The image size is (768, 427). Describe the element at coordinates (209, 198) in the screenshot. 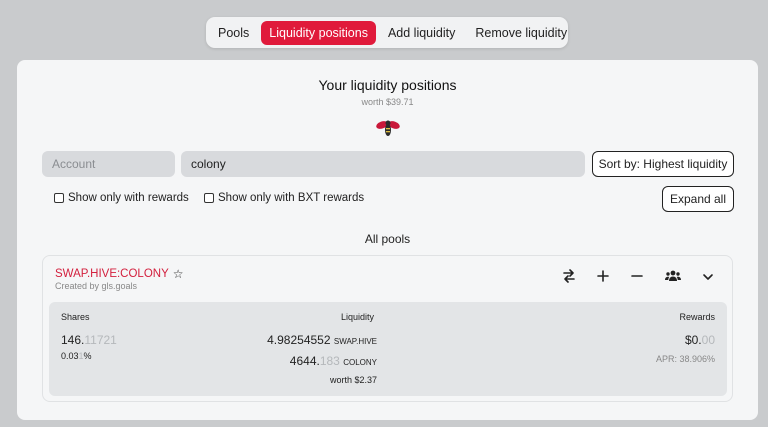

I see `bxt-rewards-checkbox` at that location.